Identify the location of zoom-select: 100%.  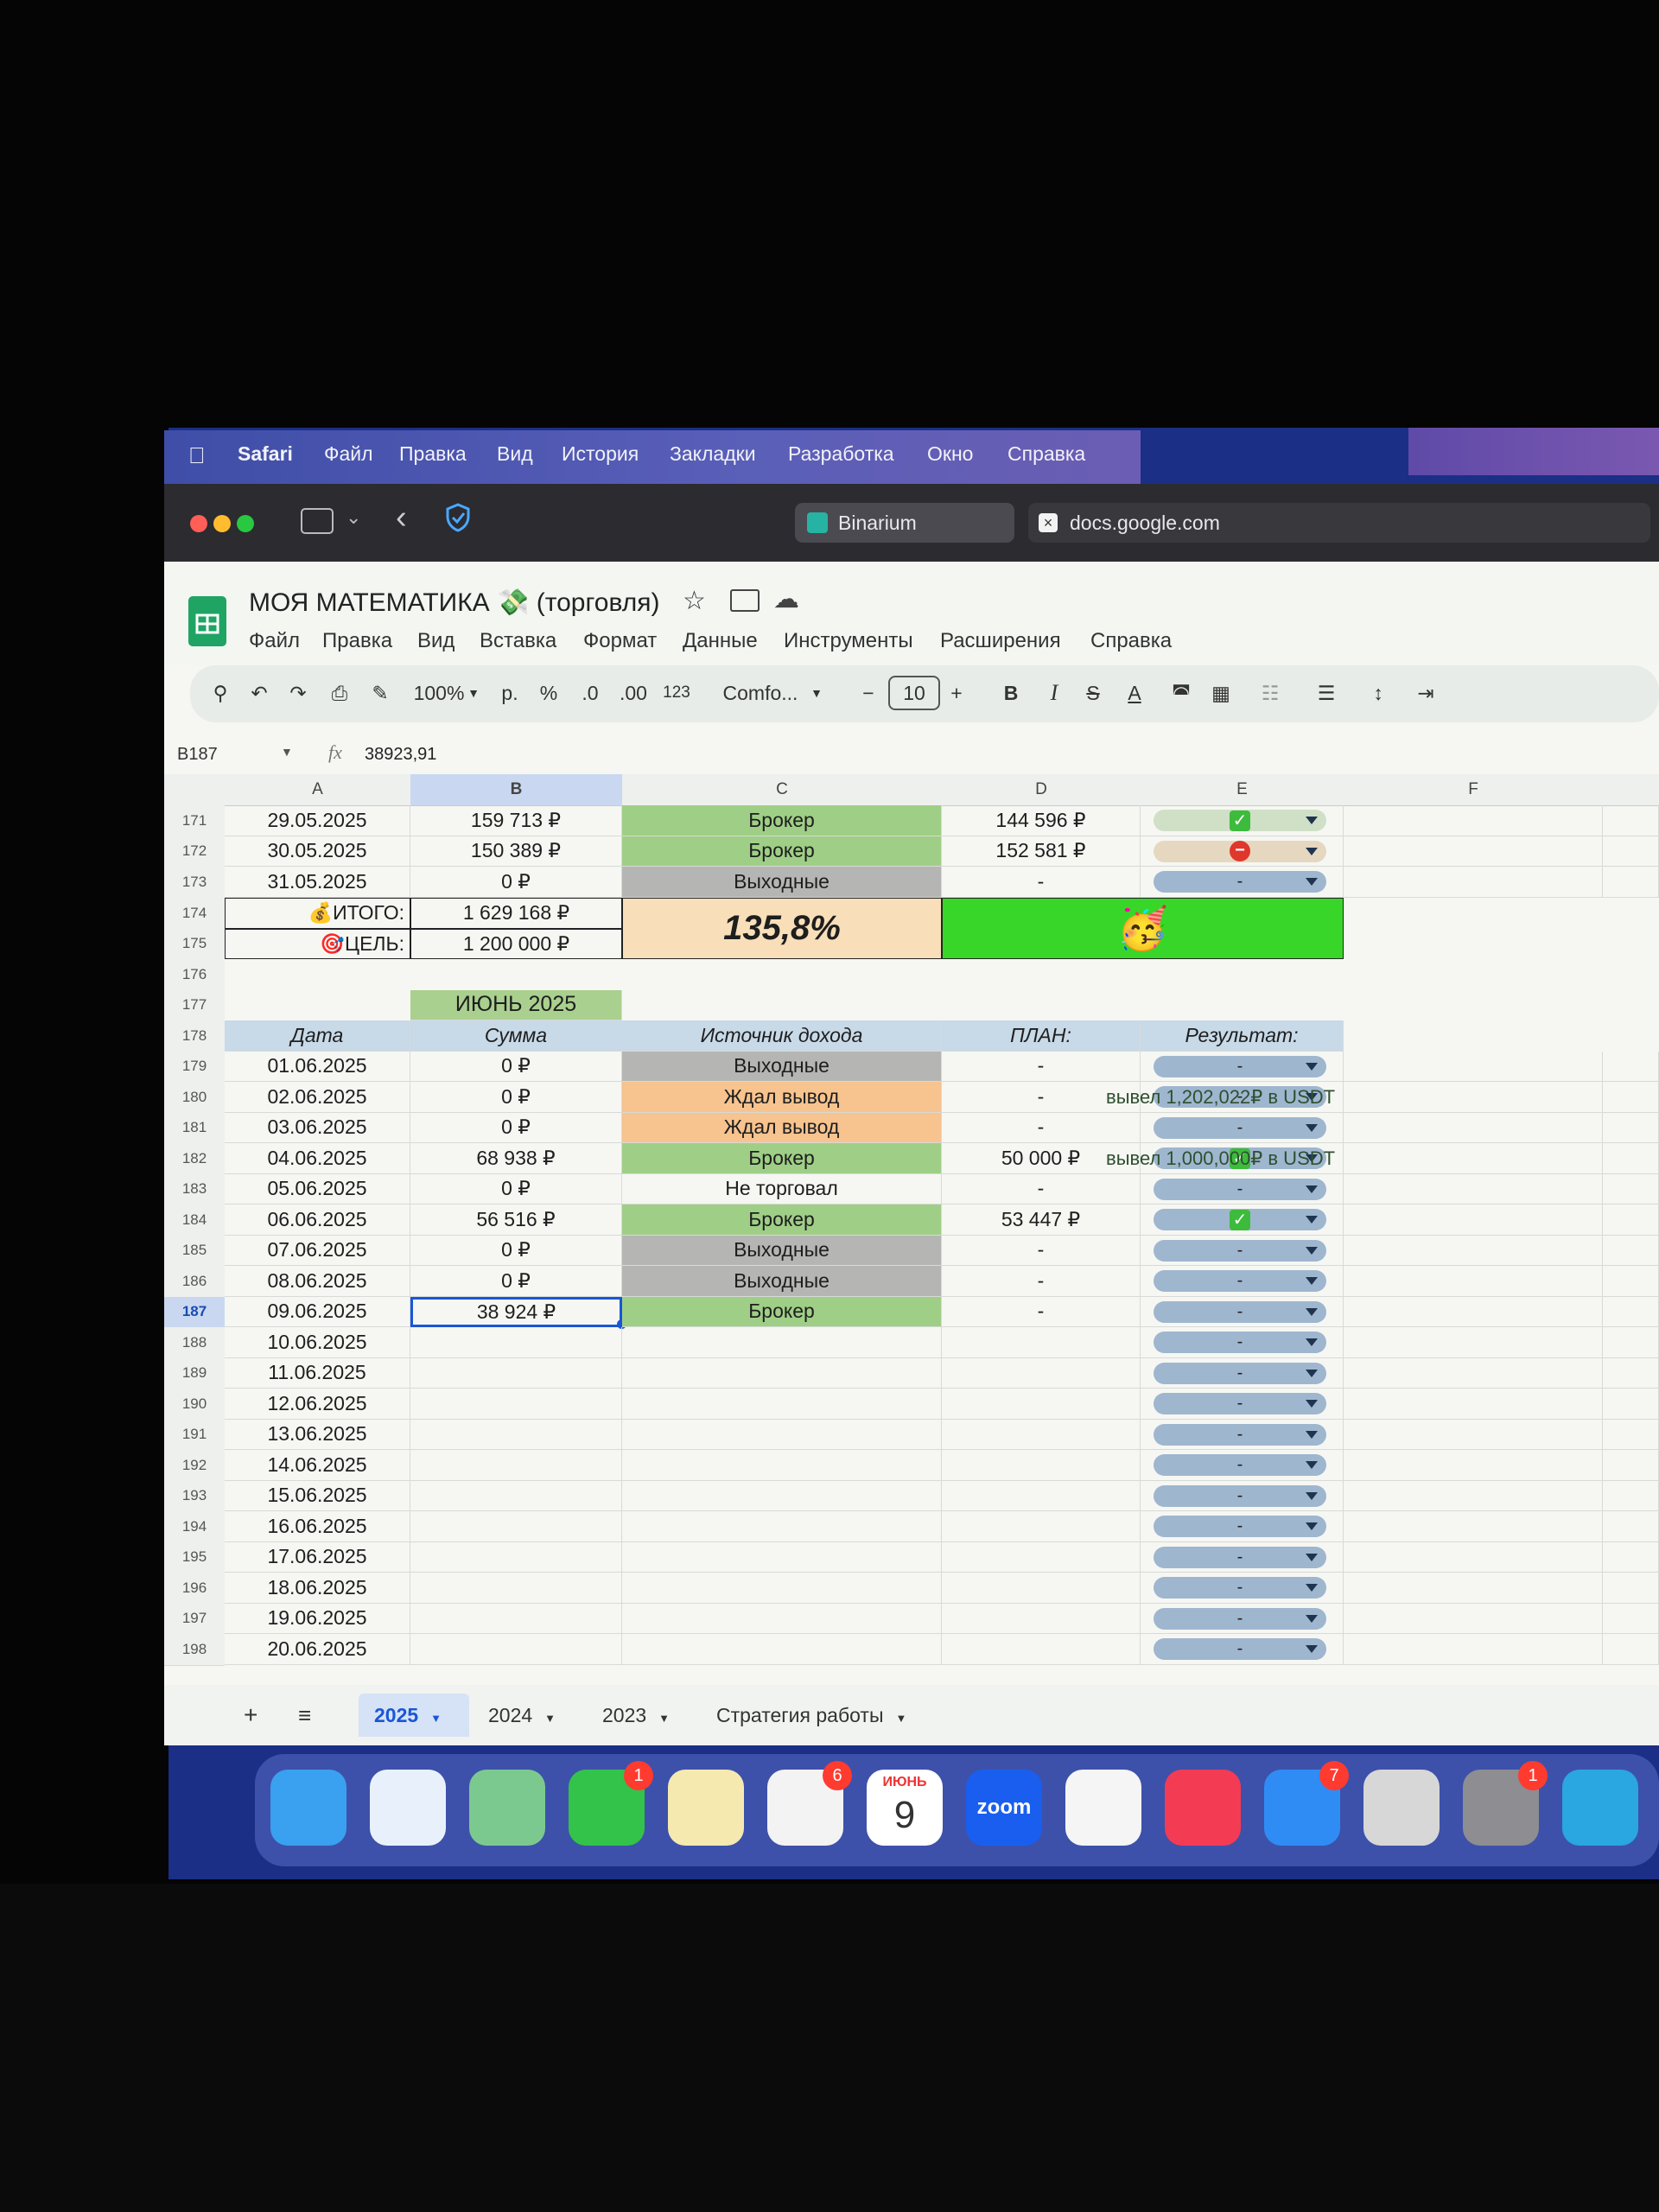
(439, 693).